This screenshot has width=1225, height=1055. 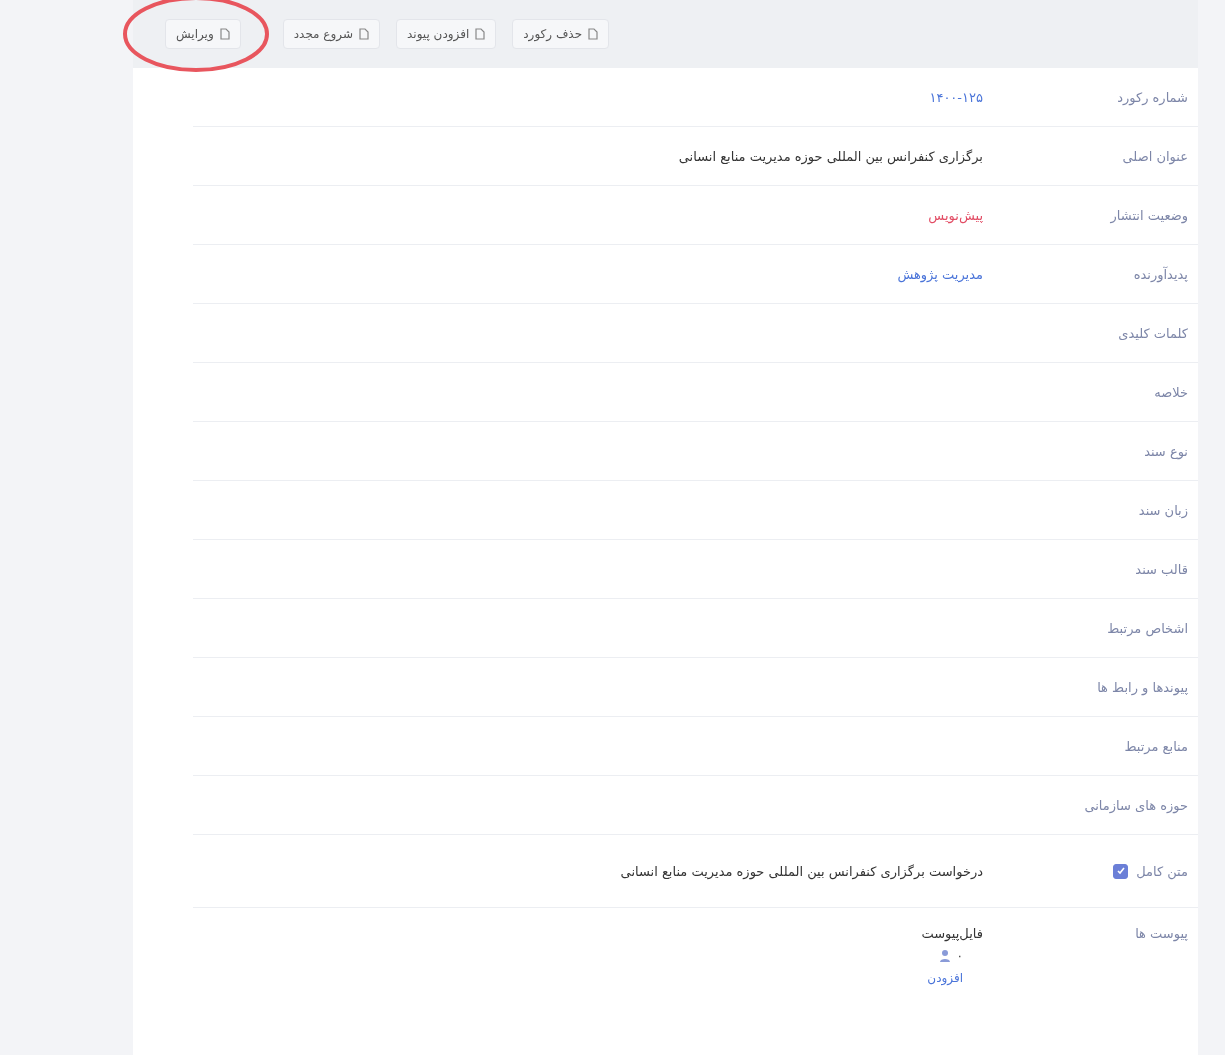 I want to click on field-value: برگزاری کنفرانس بین المللی حوزه مدیریت منابع انسانی, so click(x=830, y=156).